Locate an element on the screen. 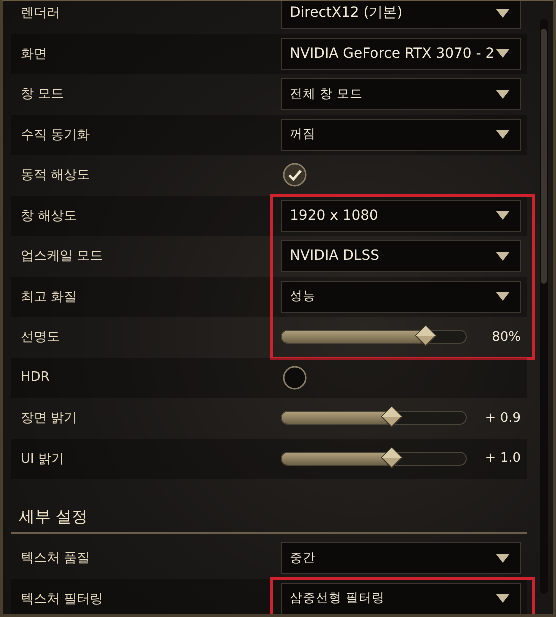 The height and width of the screenshot is (617, 556). section-heading: 세부 설정 is located at coordinates (269, 506).